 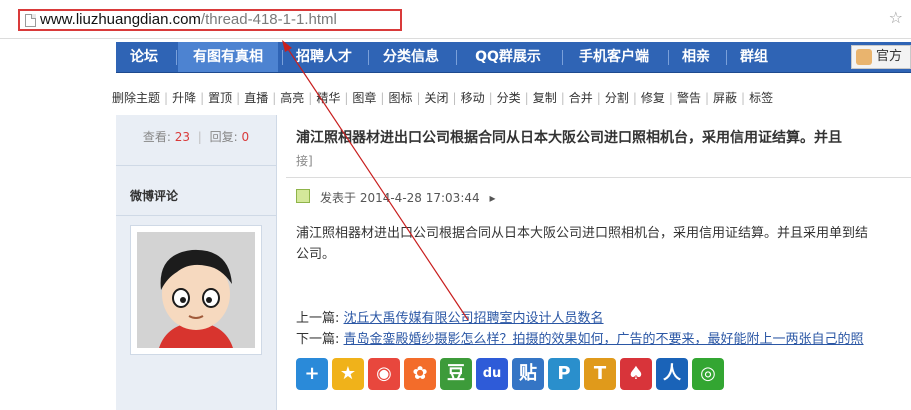 I want to click on weibo-comments-title: 微博评论, so click(x=154, y=196).